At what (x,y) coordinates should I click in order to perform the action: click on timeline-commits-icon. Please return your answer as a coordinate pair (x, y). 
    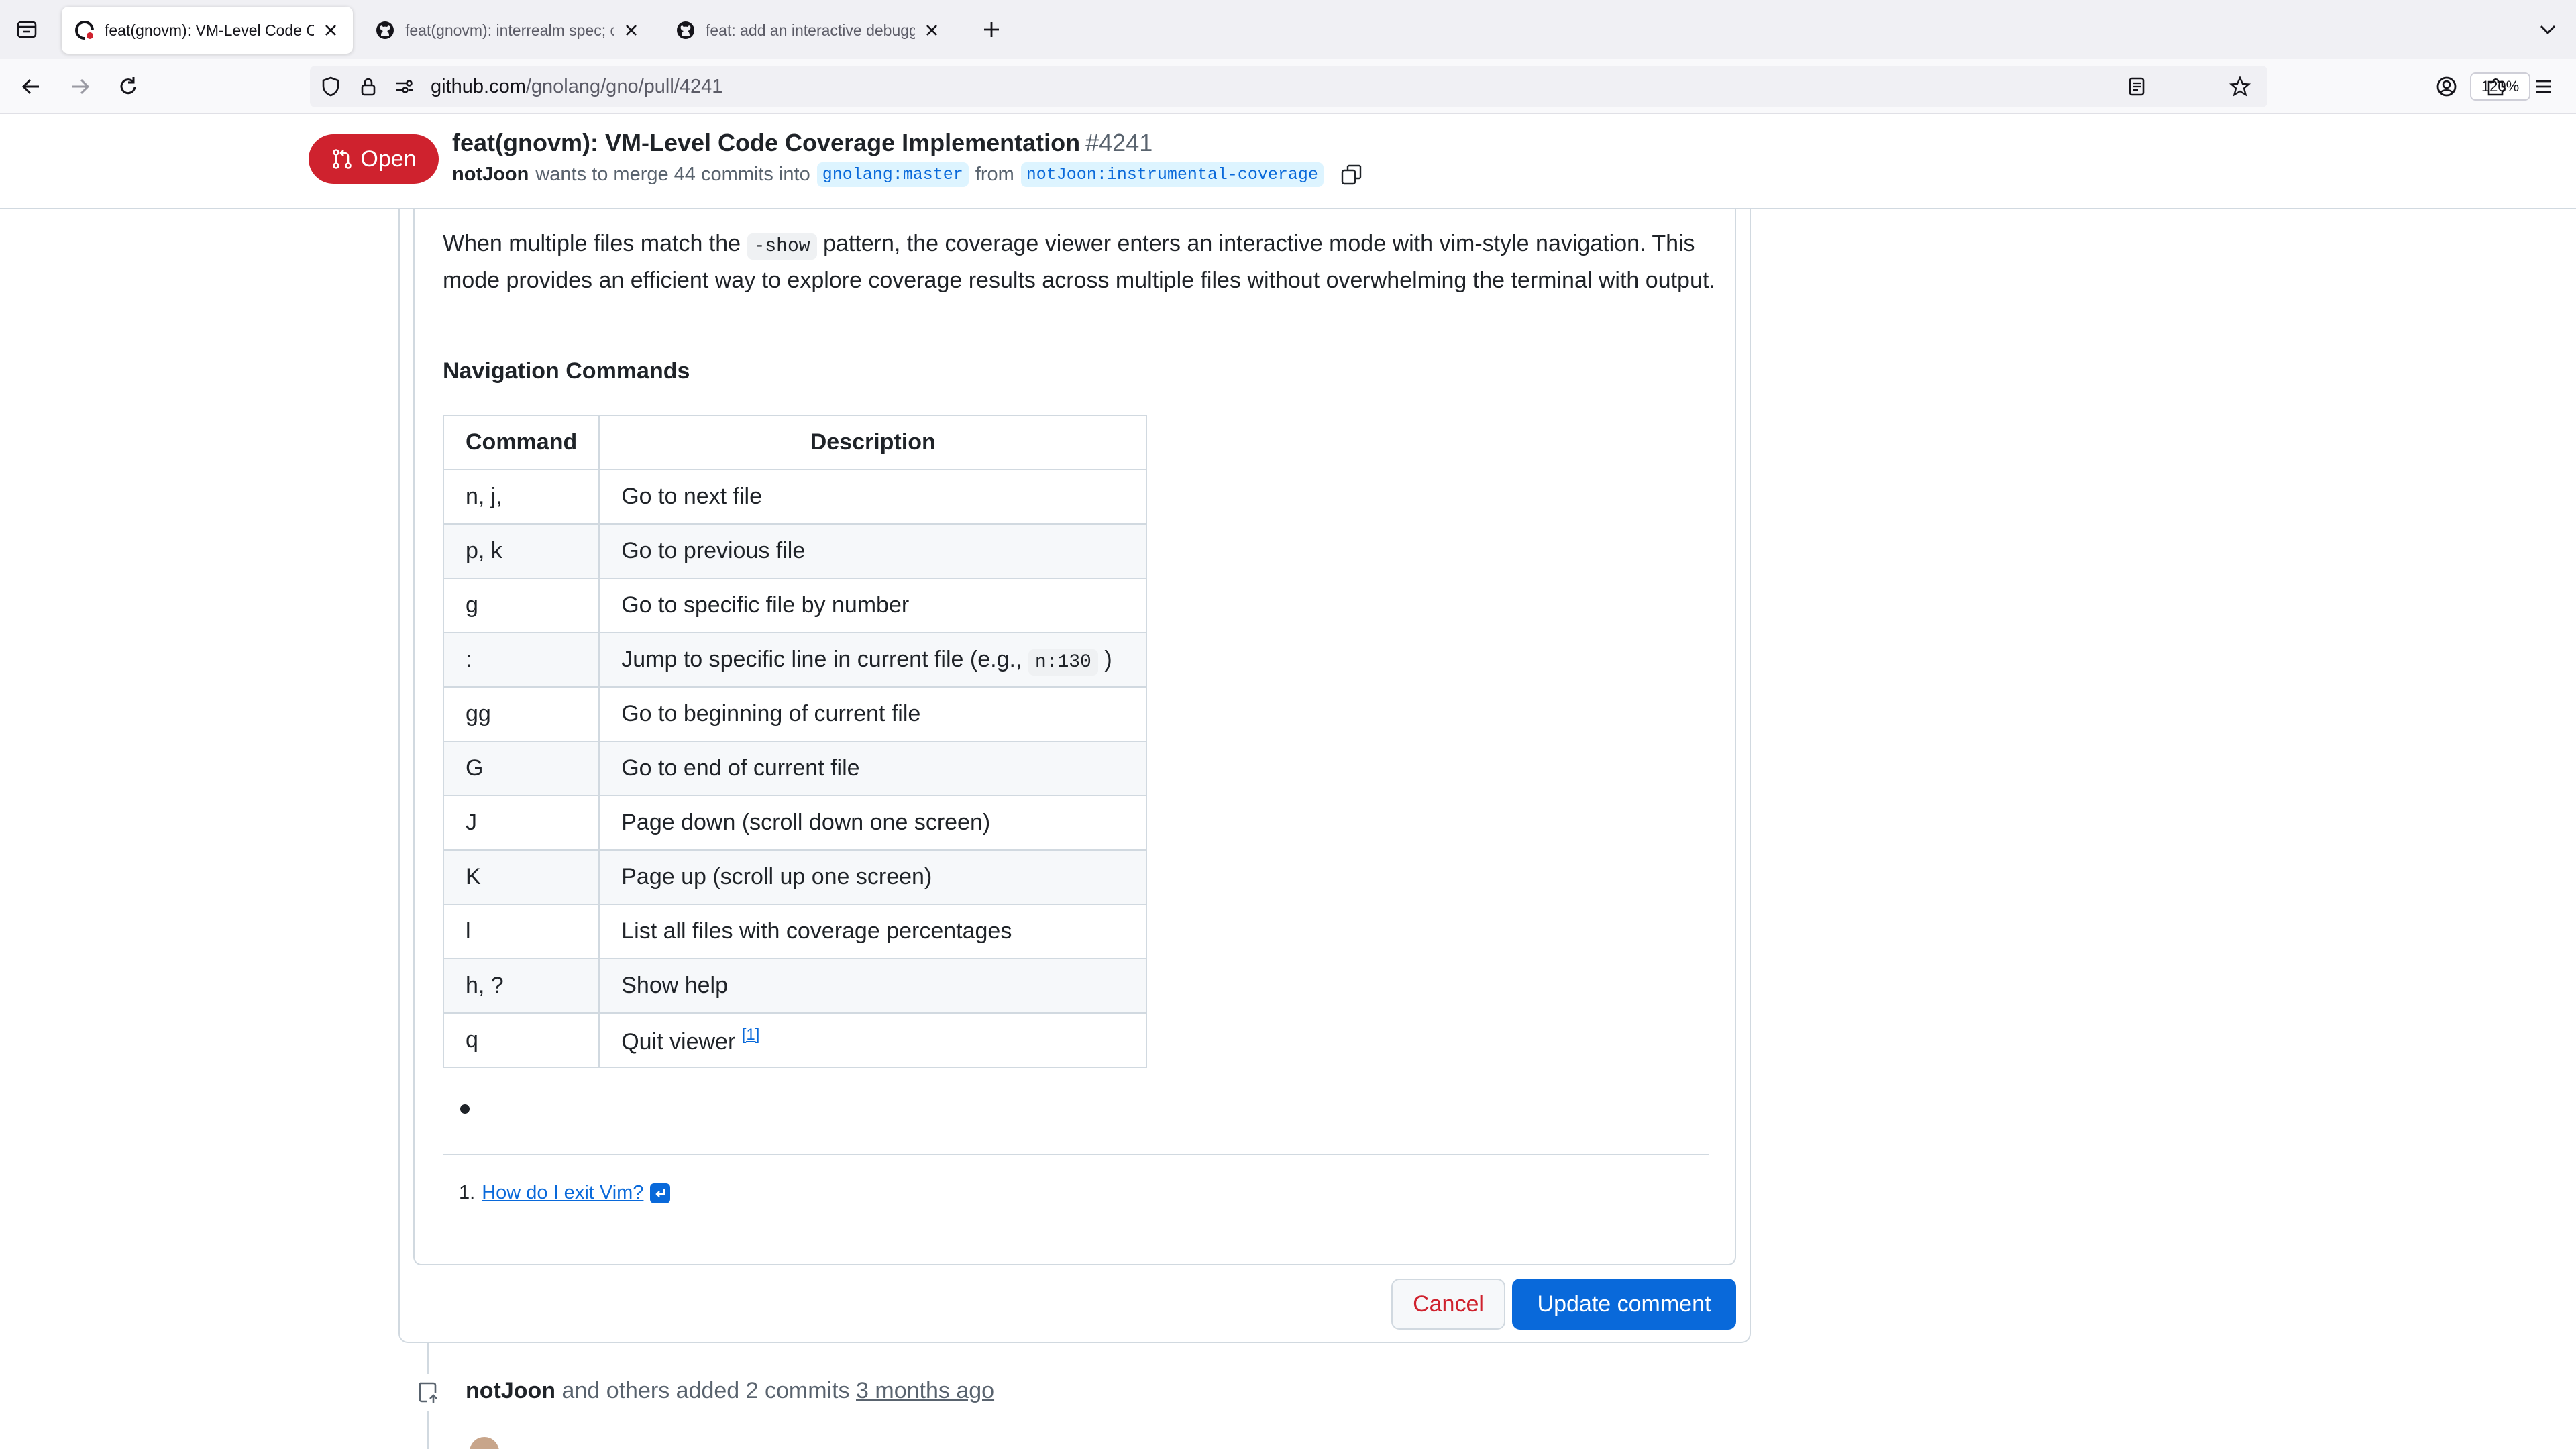
    Looking at the image, I should click on (428, 1392).